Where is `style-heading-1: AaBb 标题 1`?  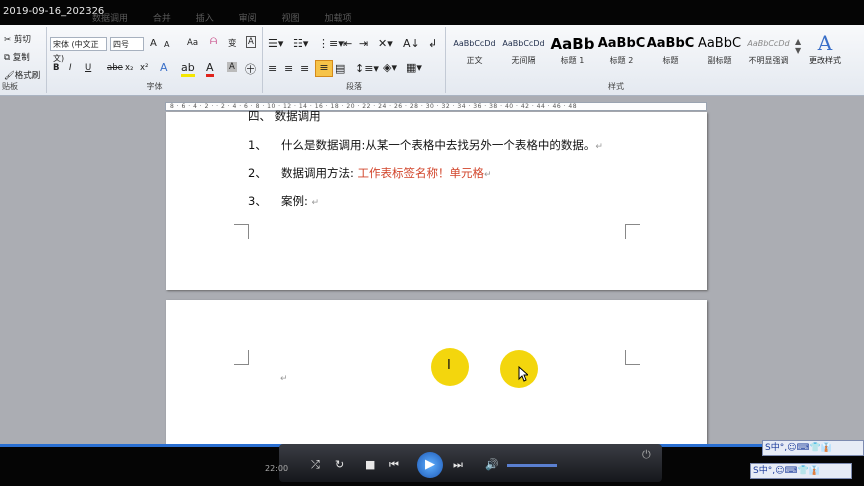 style-heading-1: AaBb 标题 1 is located at coordinates (572, 53).